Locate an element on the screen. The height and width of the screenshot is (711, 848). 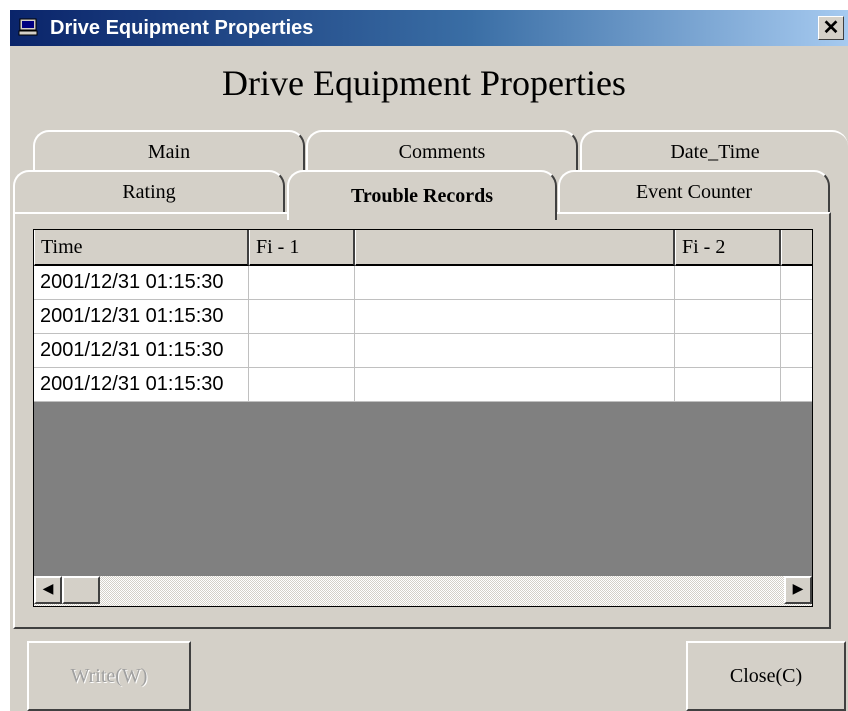
tab-label: Main is located at coordinates (169, 152).